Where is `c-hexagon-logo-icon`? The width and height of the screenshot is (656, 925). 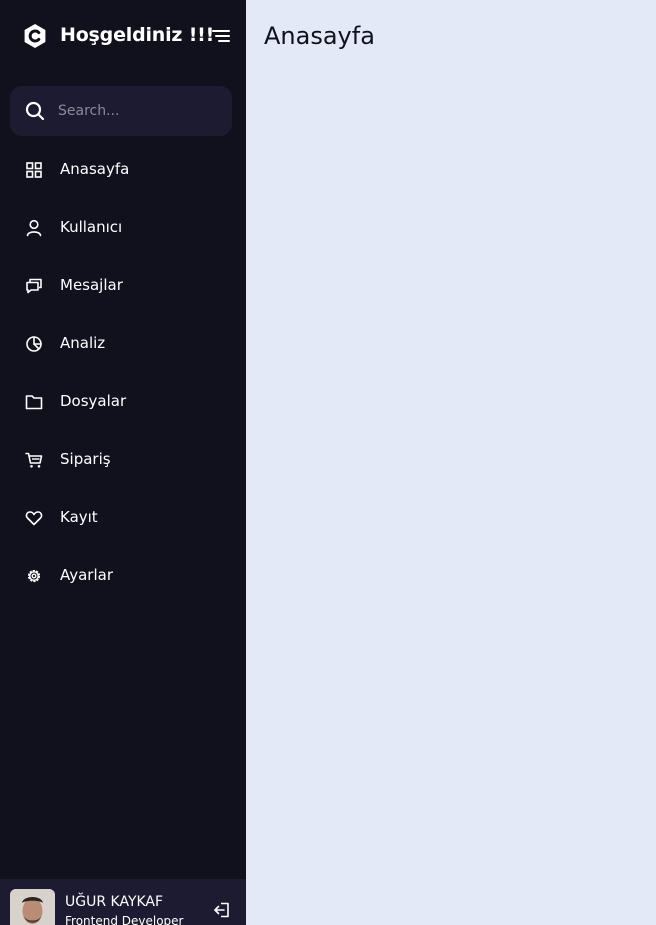 c-hexagon-logo-icon is located at coordinates (35, 36).